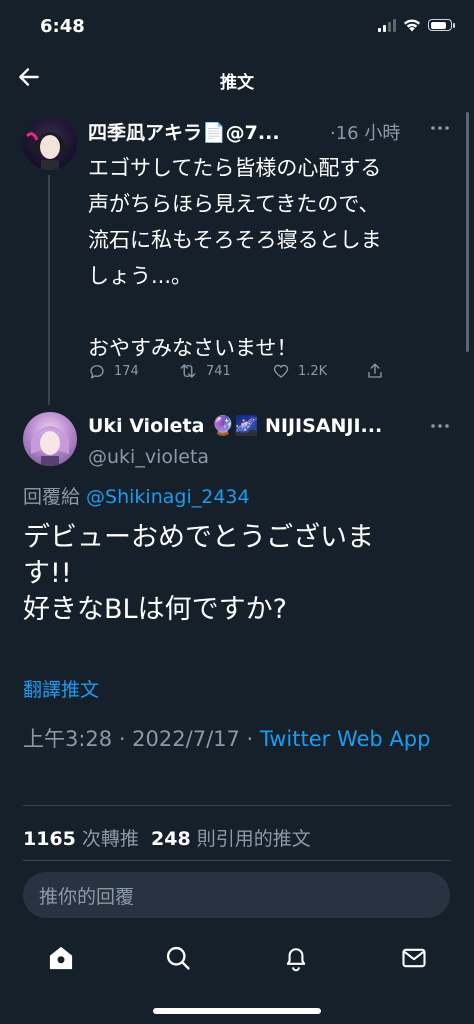  Describe the element at coordinates (345, 739) in the screenshot. I see `source-link: Twitter Web App` at that location.